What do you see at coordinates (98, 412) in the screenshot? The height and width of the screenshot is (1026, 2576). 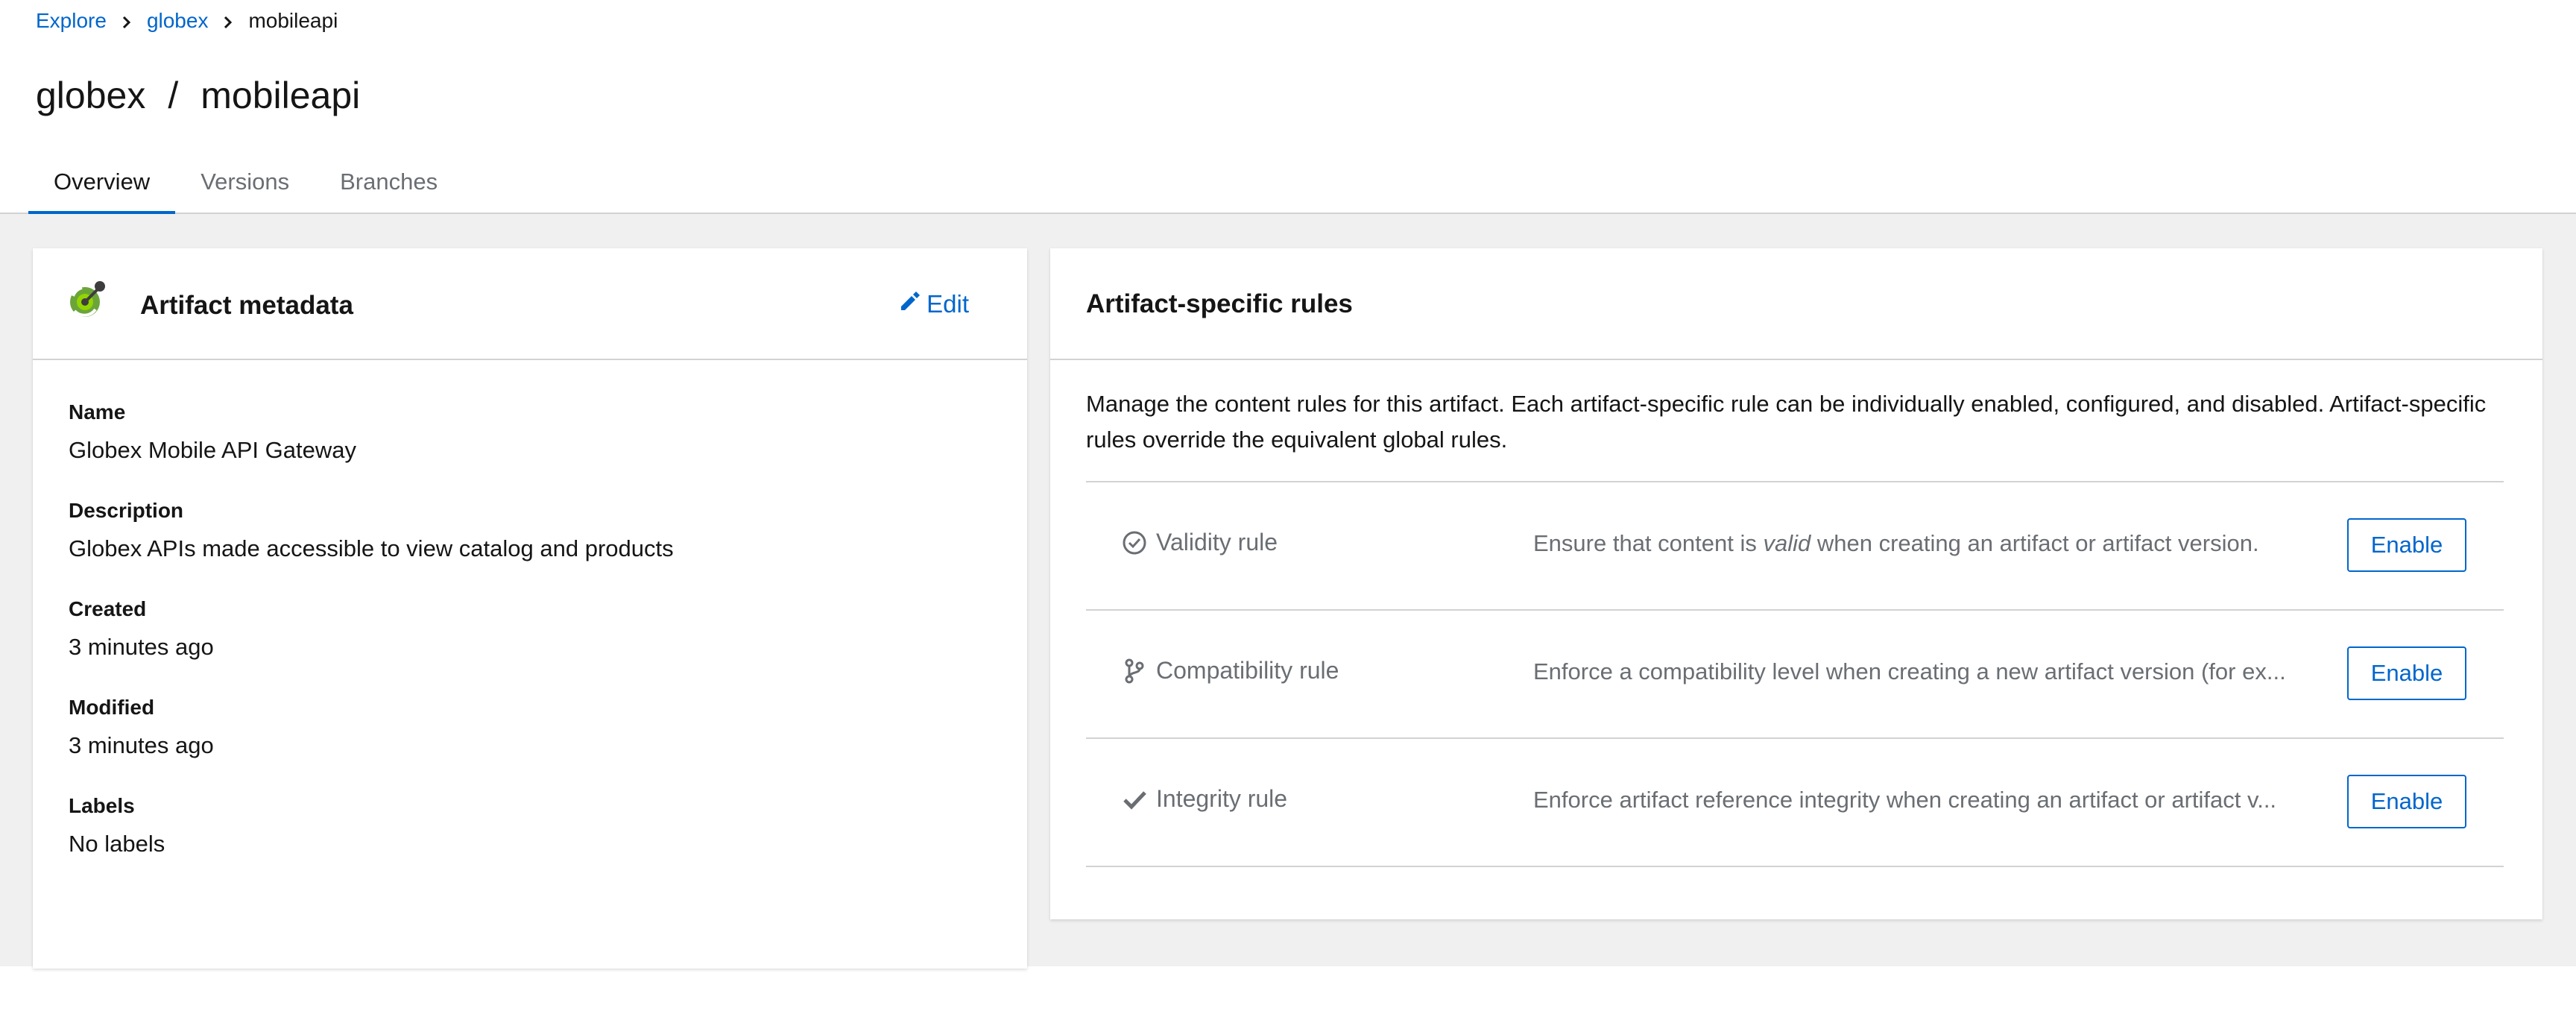 I see `field-label: Name` at bounding box center [98, 412].